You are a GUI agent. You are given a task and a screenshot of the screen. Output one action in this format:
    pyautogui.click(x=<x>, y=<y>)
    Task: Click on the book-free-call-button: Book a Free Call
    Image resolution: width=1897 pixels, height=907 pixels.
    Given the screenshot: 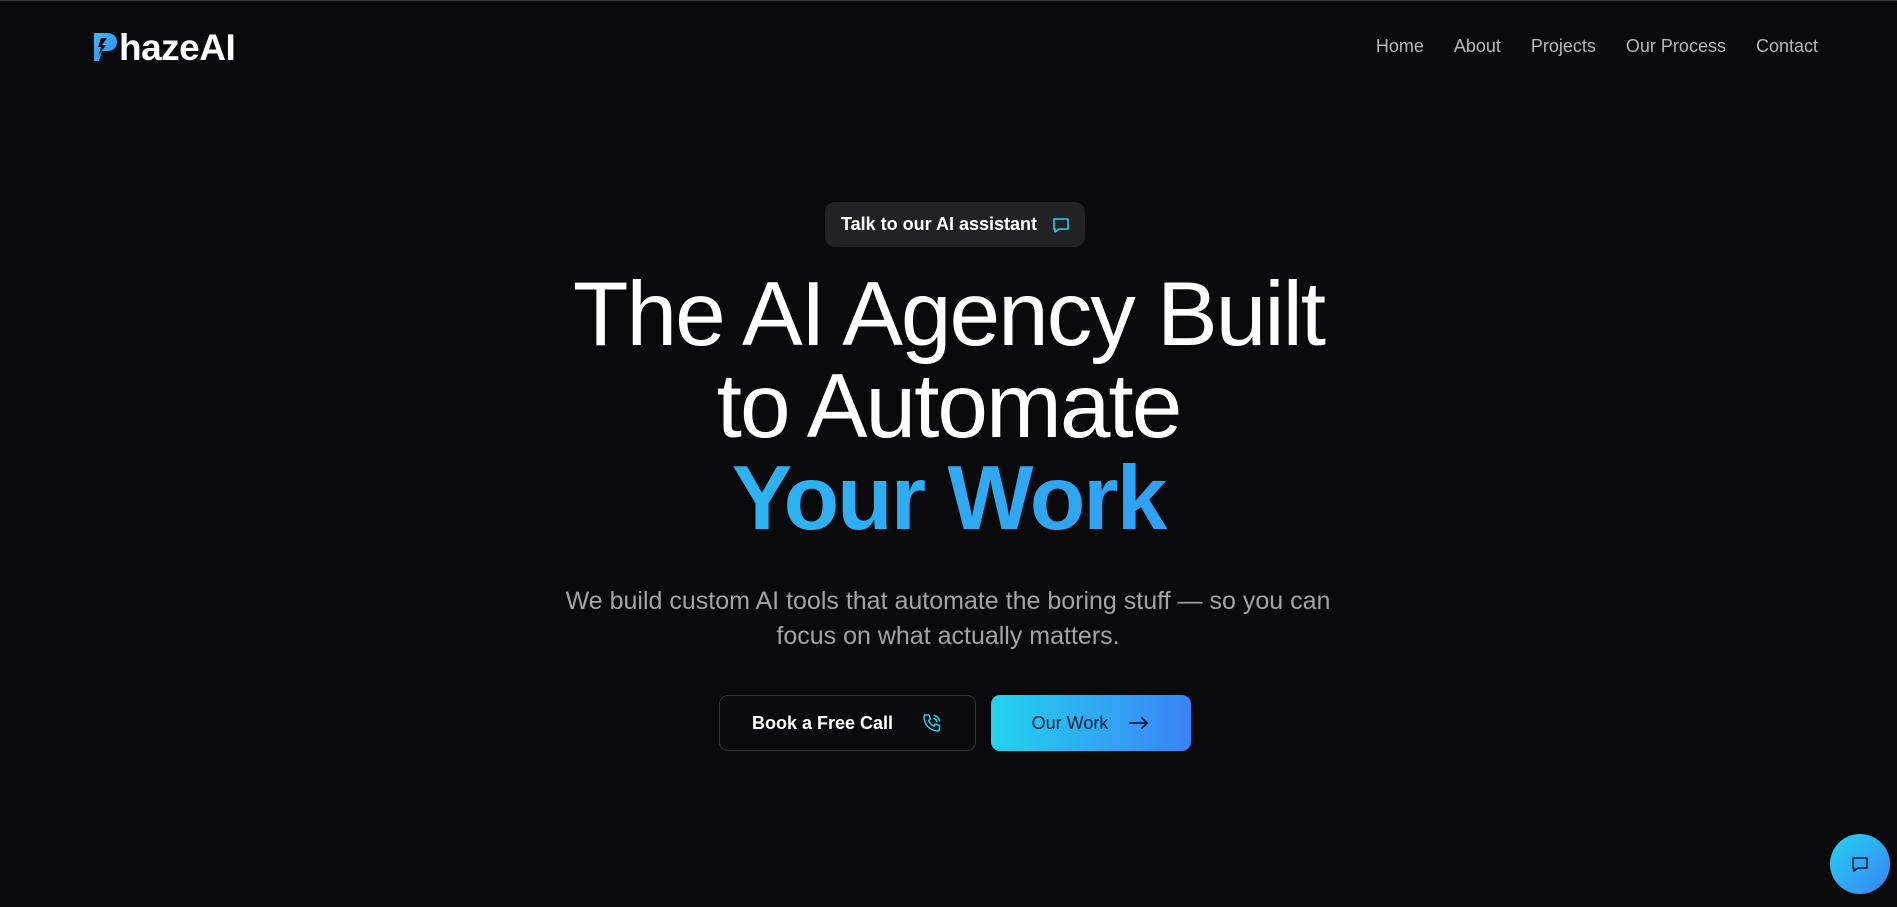 What is the action you would take?
    pyautogui.click(x=847, y=723)
    